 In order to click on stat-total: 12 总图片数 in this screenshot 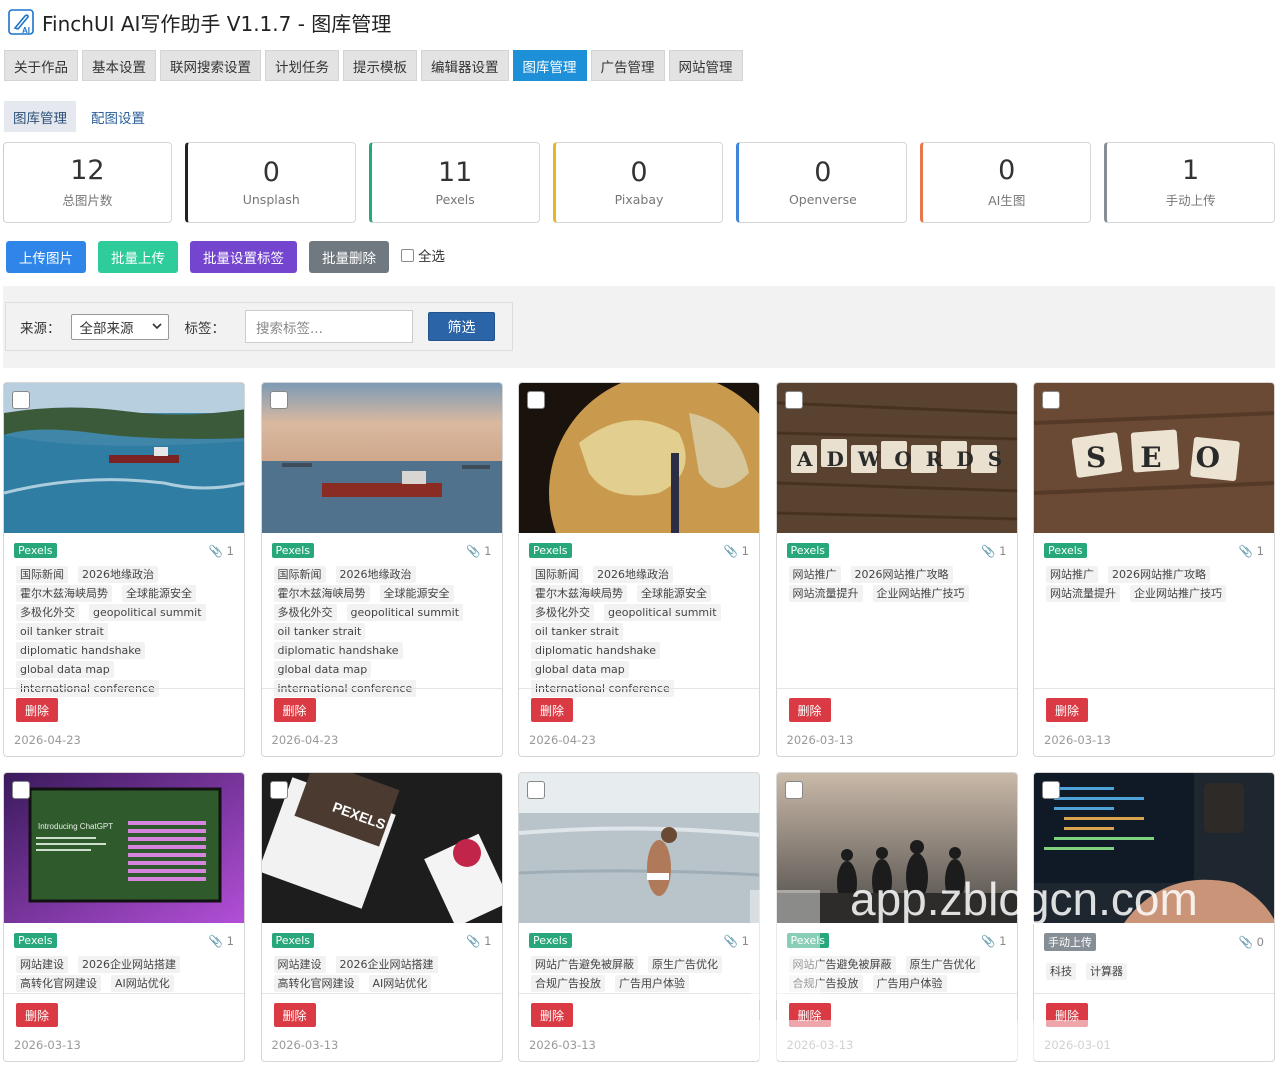, I will do `click(87, 182)`.